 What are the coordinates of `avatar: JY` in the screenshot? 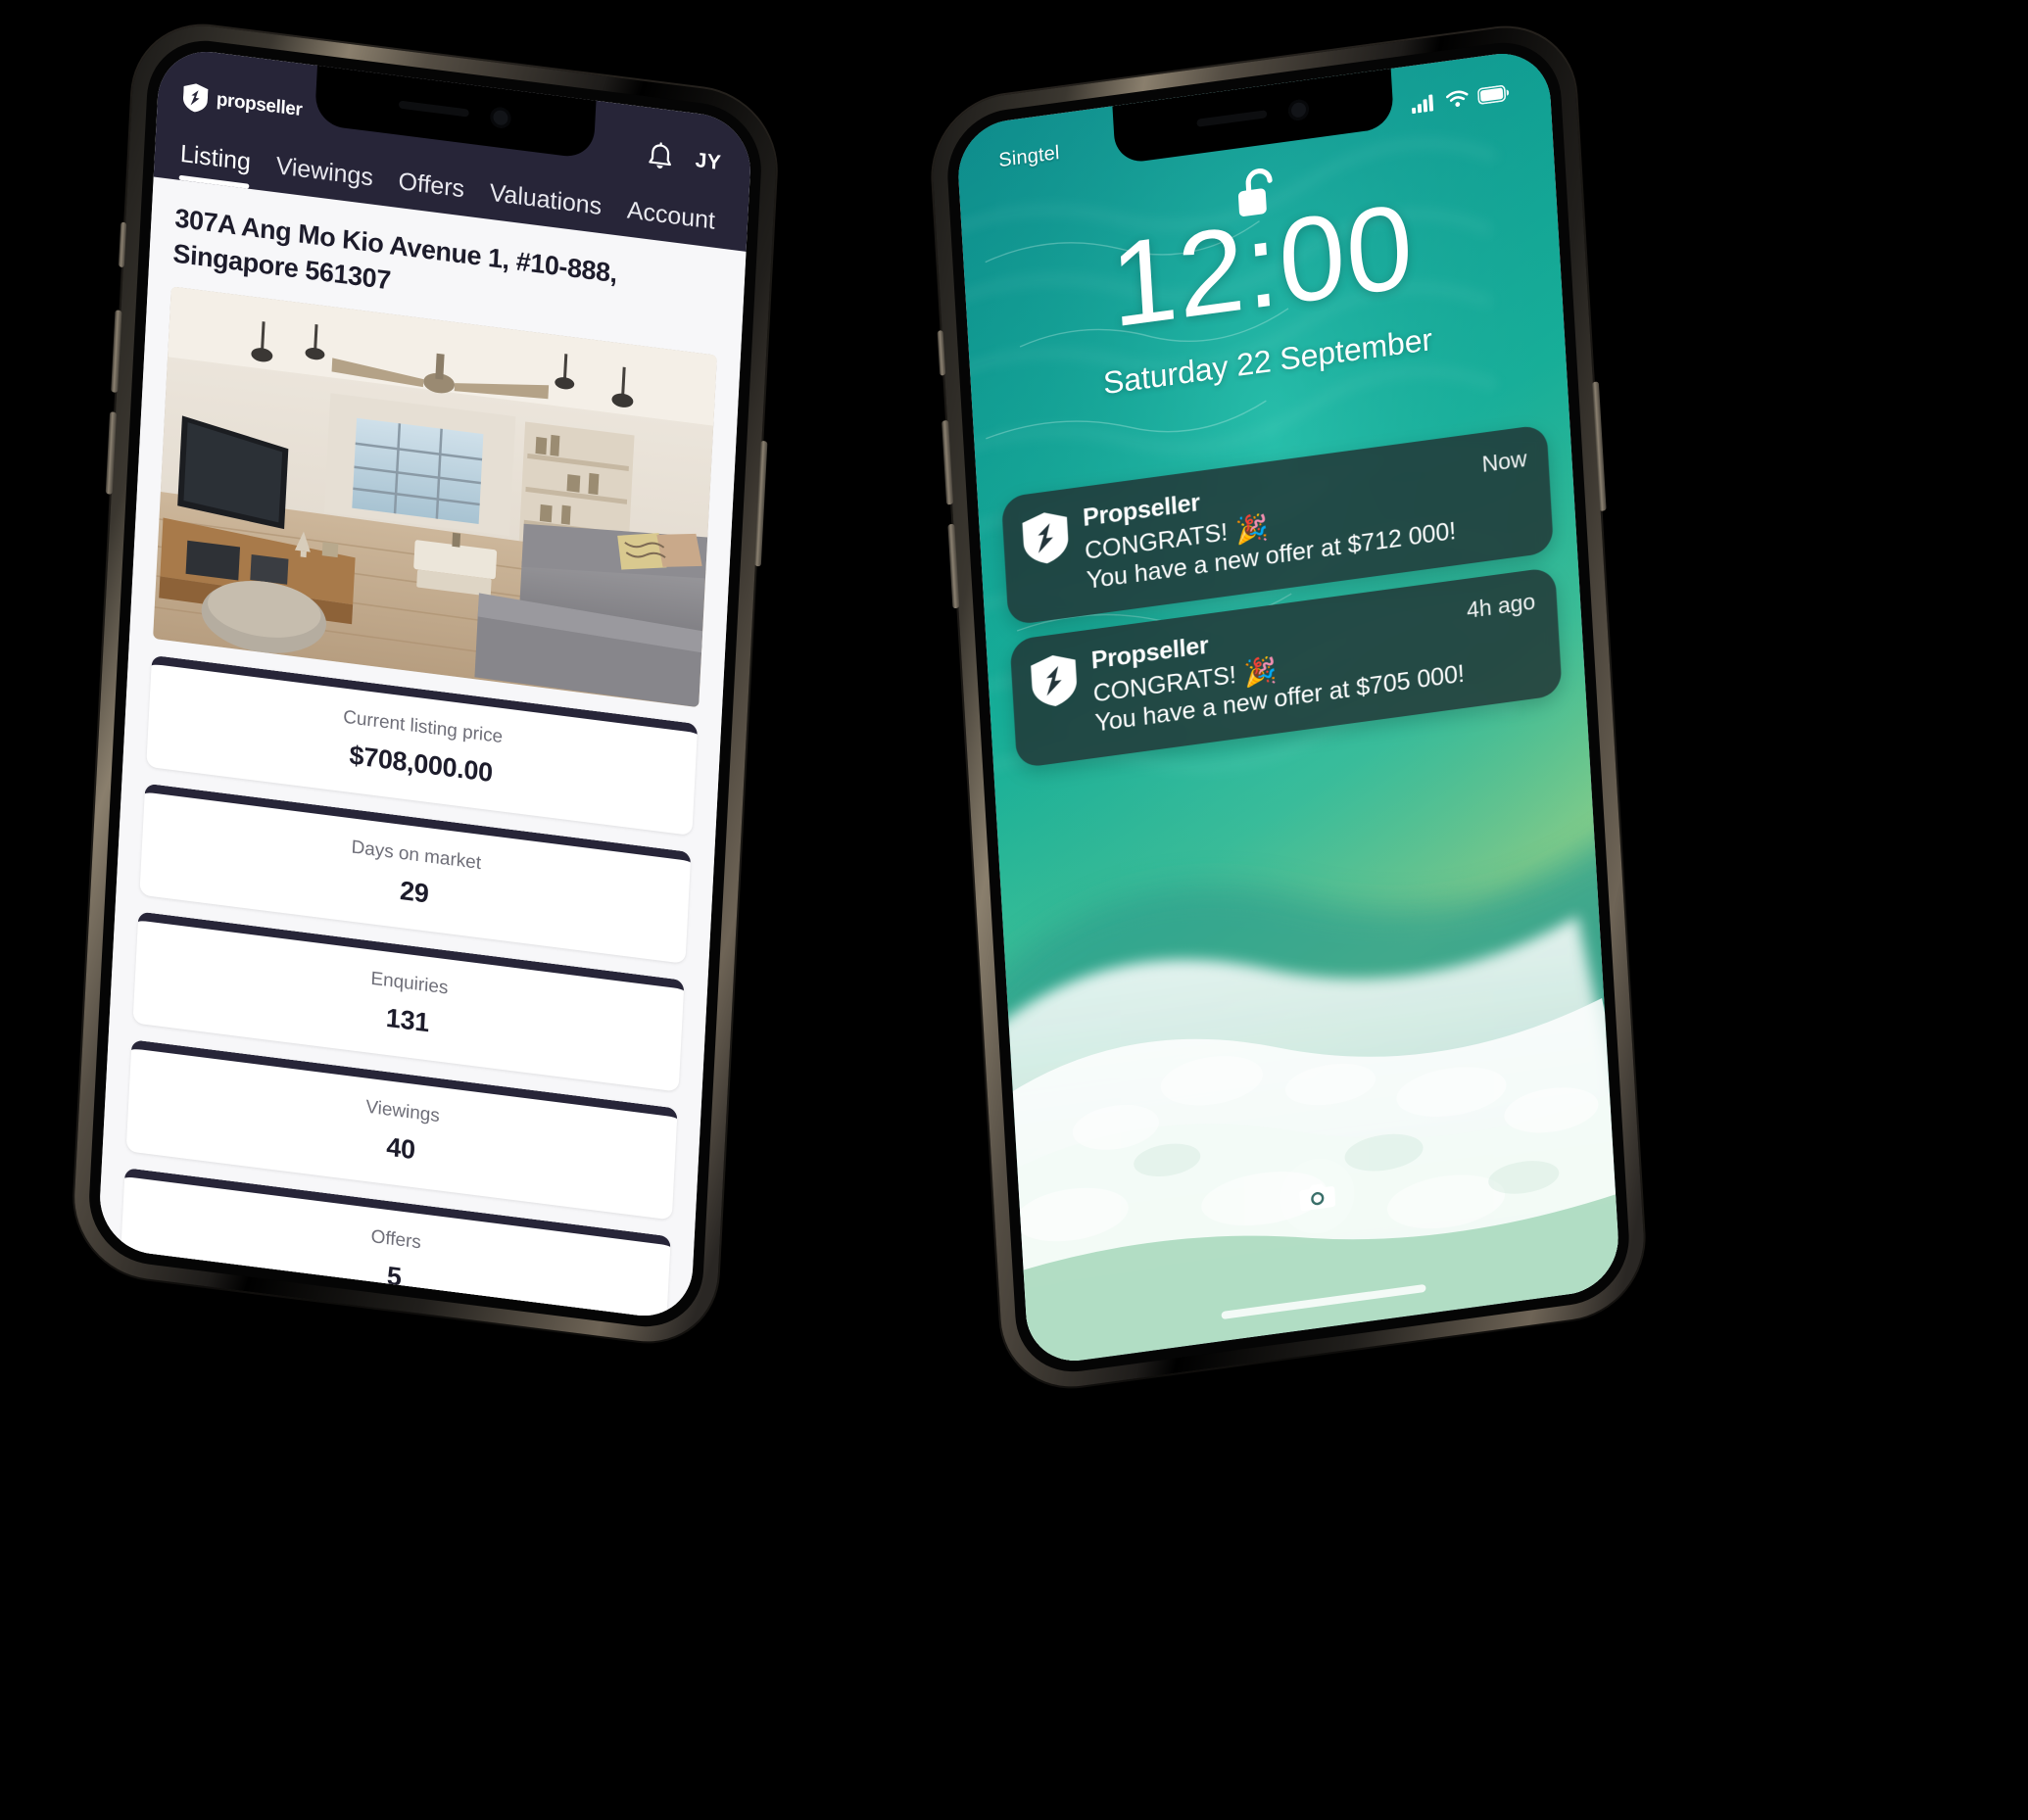 It's located at (708, 162).